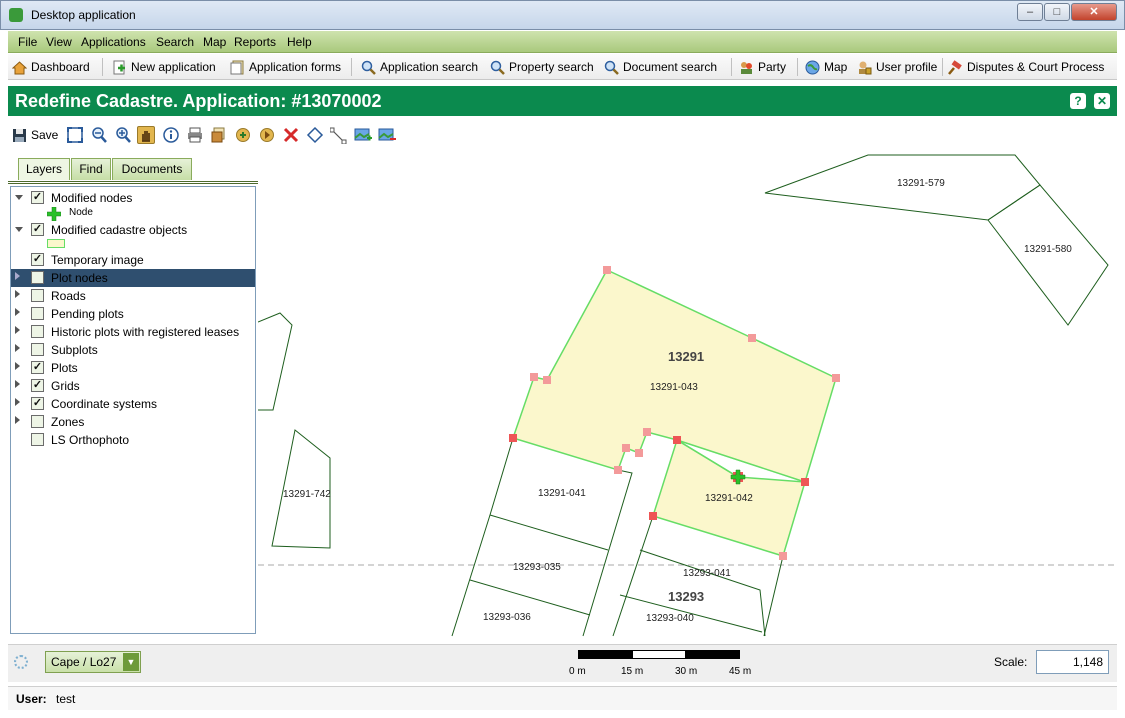 This screenshot has width=1125, height=718. Describe the element at coordinates (133, 350) in the screenshot. I see `layer-subplots: Subplots` at that location.